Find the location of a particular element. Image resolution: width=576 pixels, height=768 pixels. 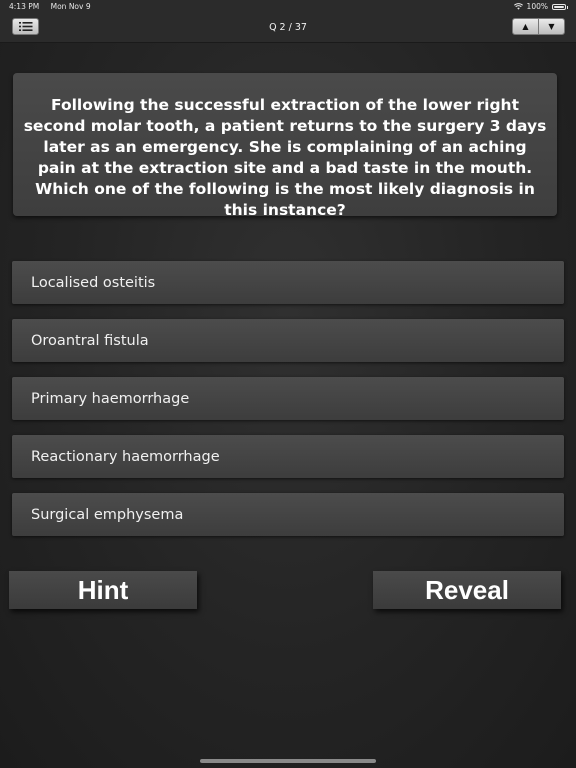

status-left: 4:13 PM Mon Nov 9 is located at coordinates (54, 6).